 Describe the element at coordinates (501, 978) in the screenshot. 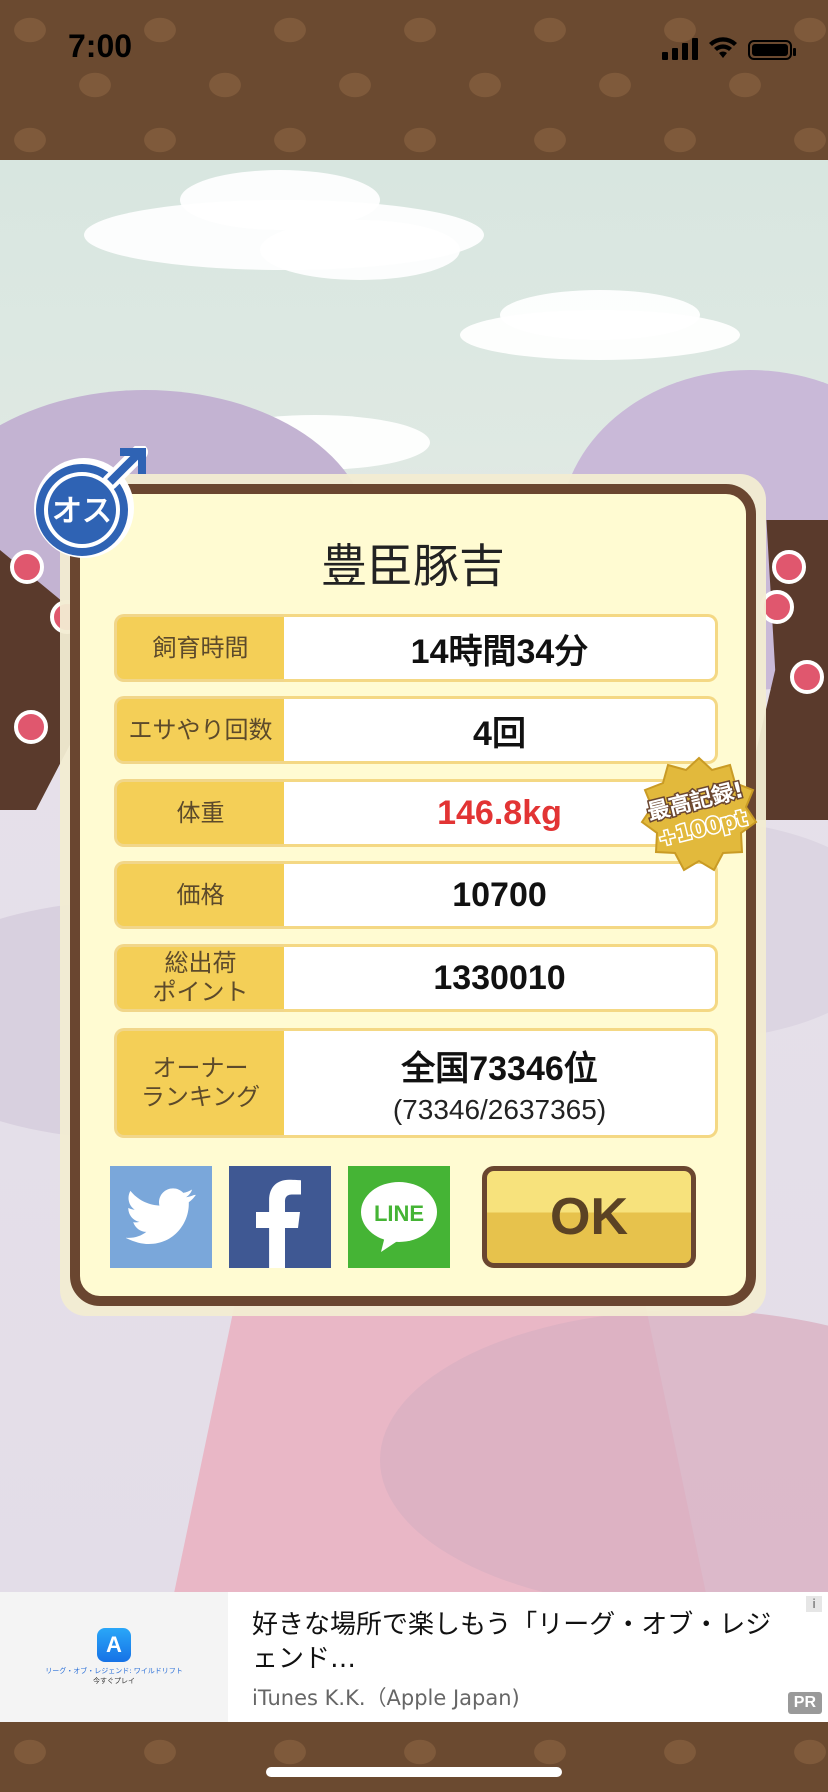

I see `stat-value: 1330010` at that location.